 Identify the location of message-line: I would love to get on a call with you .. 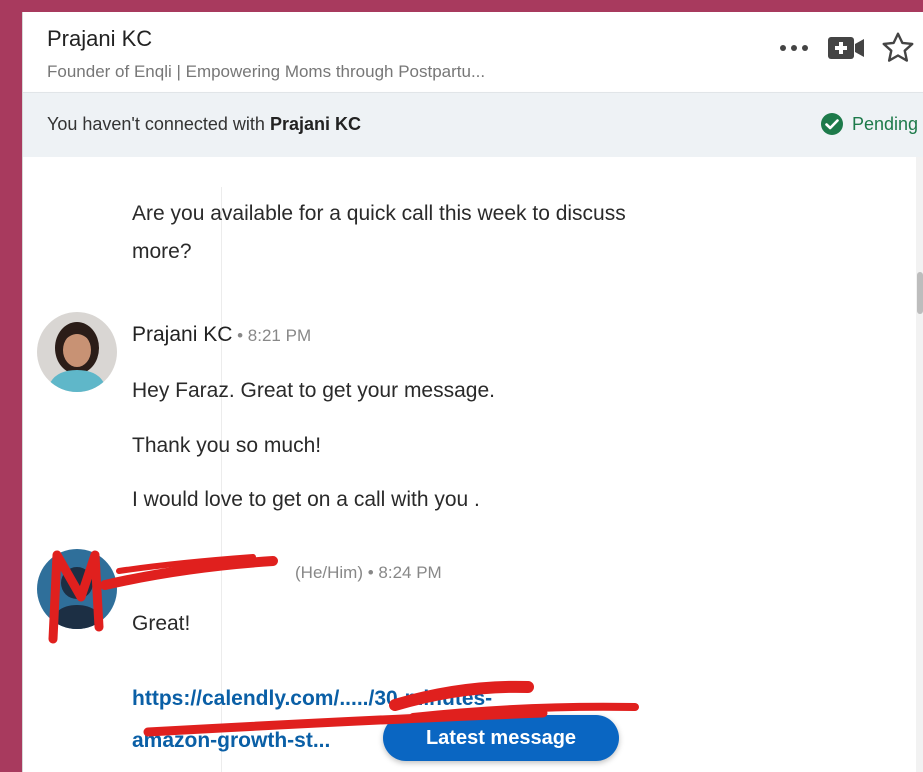
(306, 499).